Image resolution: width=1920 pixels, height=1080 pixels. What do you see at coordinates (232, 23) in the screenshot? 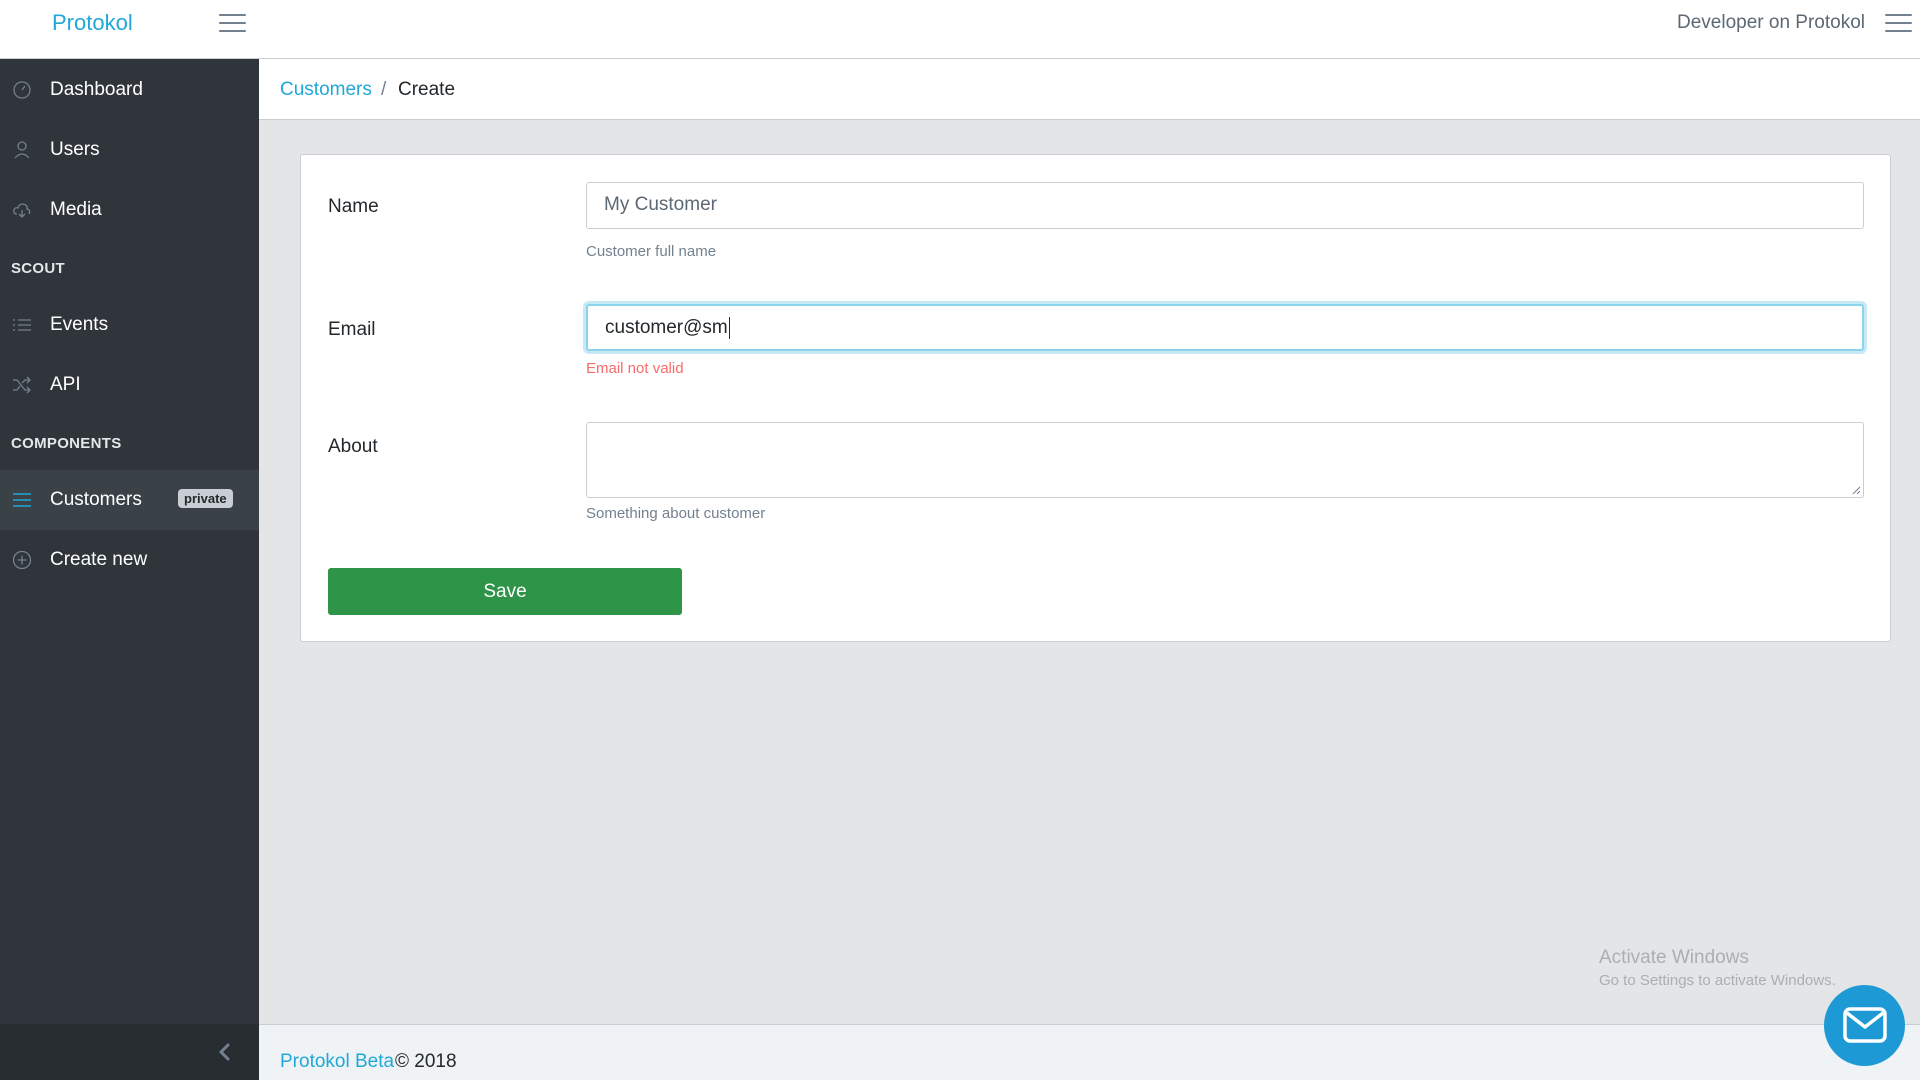
I see `sidebar-toggle-icon` at bounding box center [232, 23].